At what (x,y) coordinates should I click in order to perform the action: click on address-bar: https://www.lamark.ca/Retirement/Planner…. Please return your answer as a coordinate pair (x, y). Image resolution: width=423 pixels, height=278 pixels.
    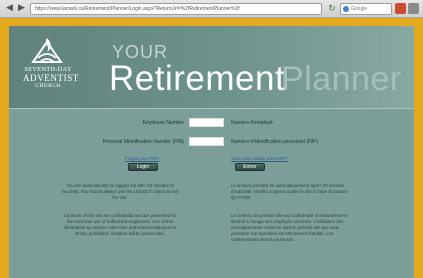
    Looking at the image, I should click on (176, 9).